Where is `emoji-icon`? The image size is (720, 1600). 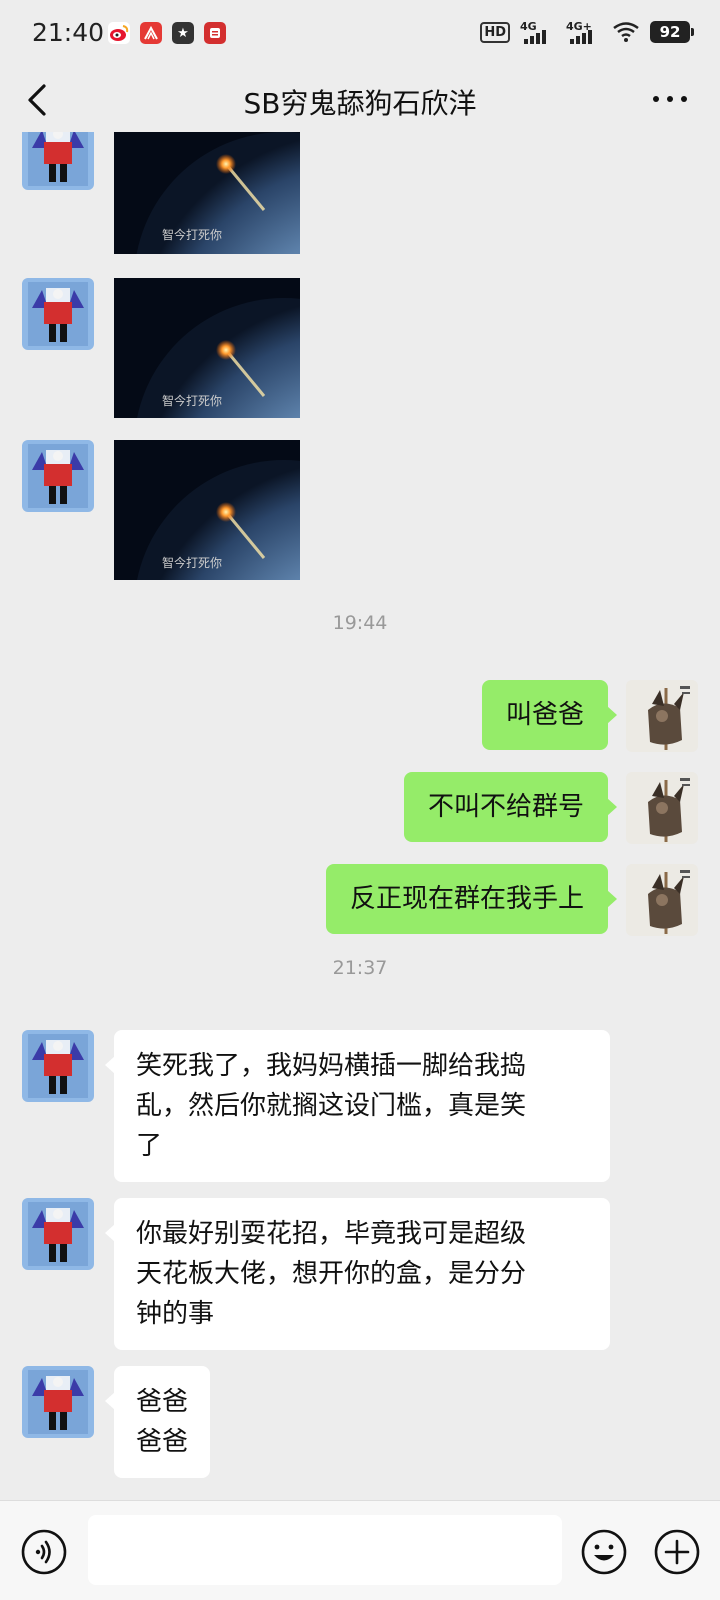
emoji-icon is located at coordinates (604, 1552).